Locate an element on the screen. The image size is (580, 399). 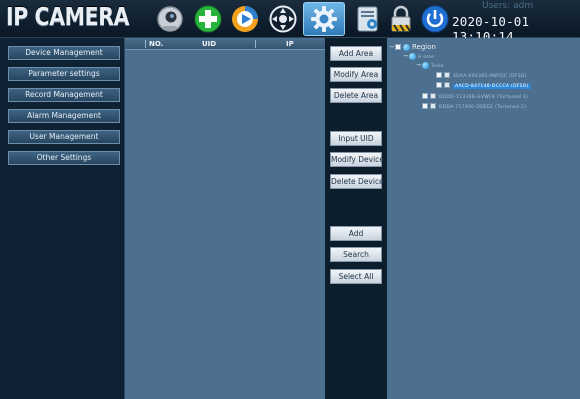
sidebar-item-device-management: Device Management is located at coordinates (64, 53).